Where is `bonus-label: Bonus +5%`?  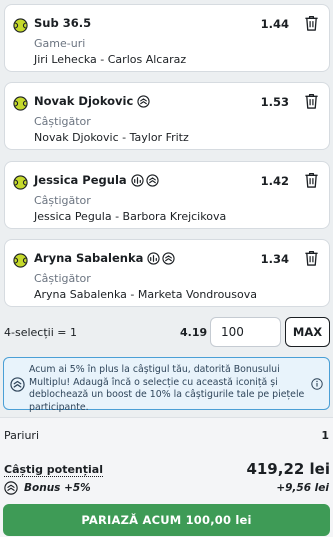
bonus-label: Bonus +5% is located at coordinates (57, 488).